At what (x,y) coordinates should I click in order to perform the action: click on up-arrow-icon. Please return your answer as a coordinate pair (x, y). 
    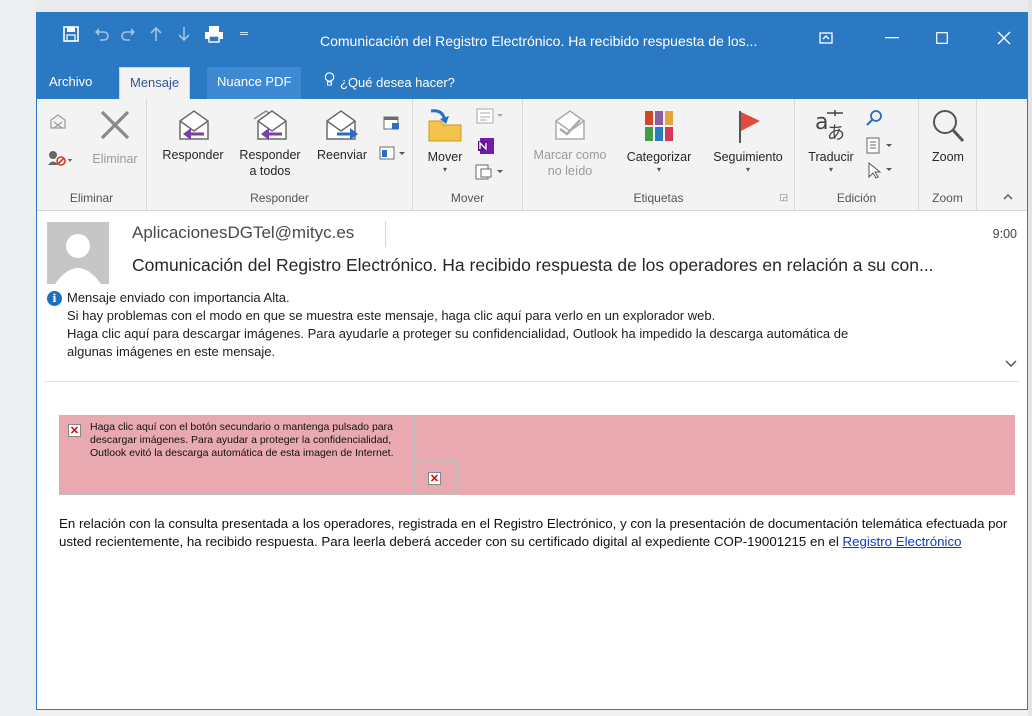
    Looking at the image, I should click on (156, 34).